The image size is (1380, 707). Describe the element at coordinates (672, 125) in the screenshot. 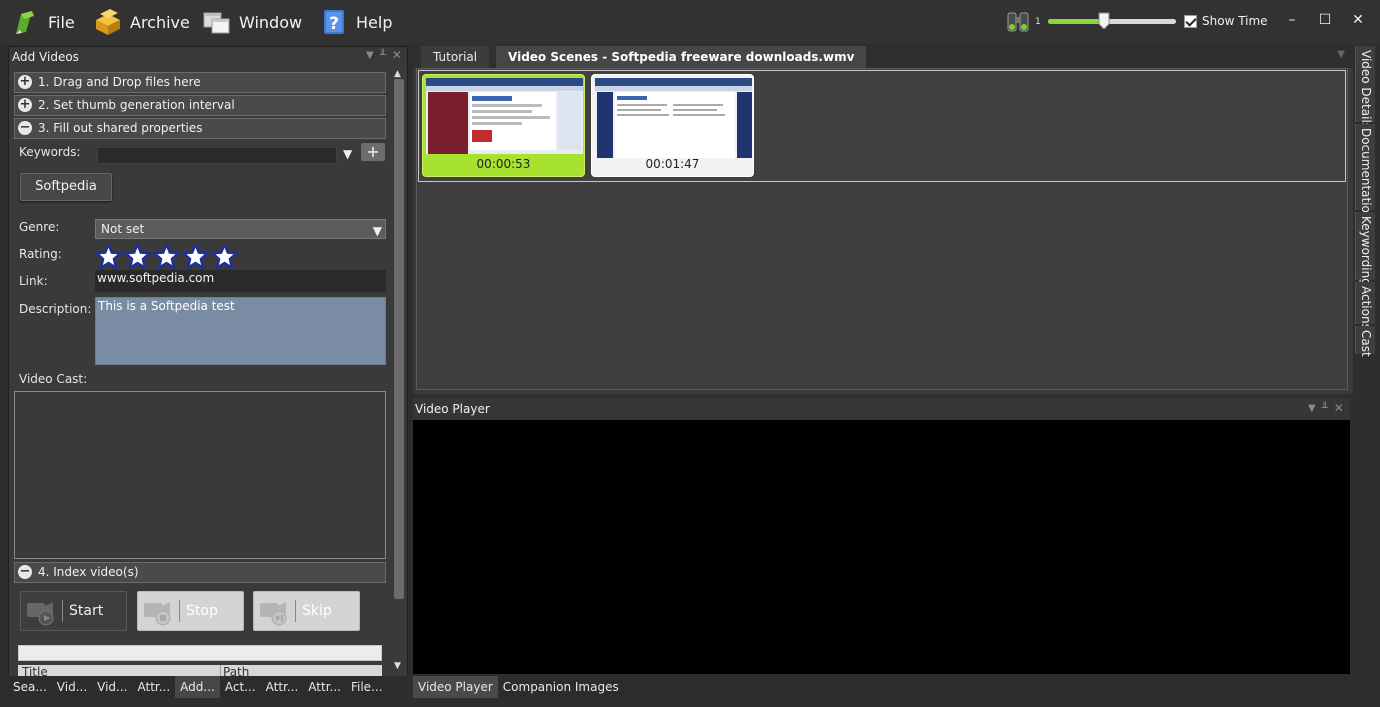

I see `scene-thumbnail: 00:01:47` at that location.